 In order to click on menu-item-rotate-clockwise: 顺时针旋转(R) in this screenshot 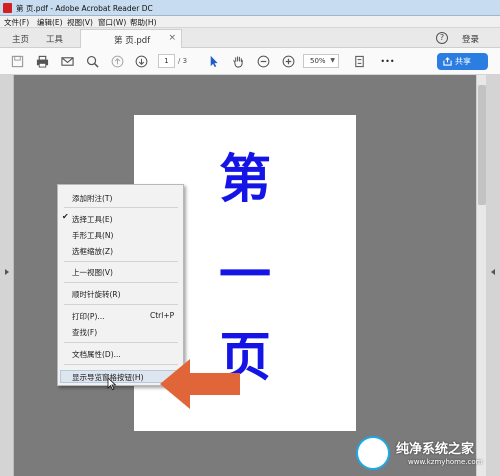, I will do `click(96, 294)`.